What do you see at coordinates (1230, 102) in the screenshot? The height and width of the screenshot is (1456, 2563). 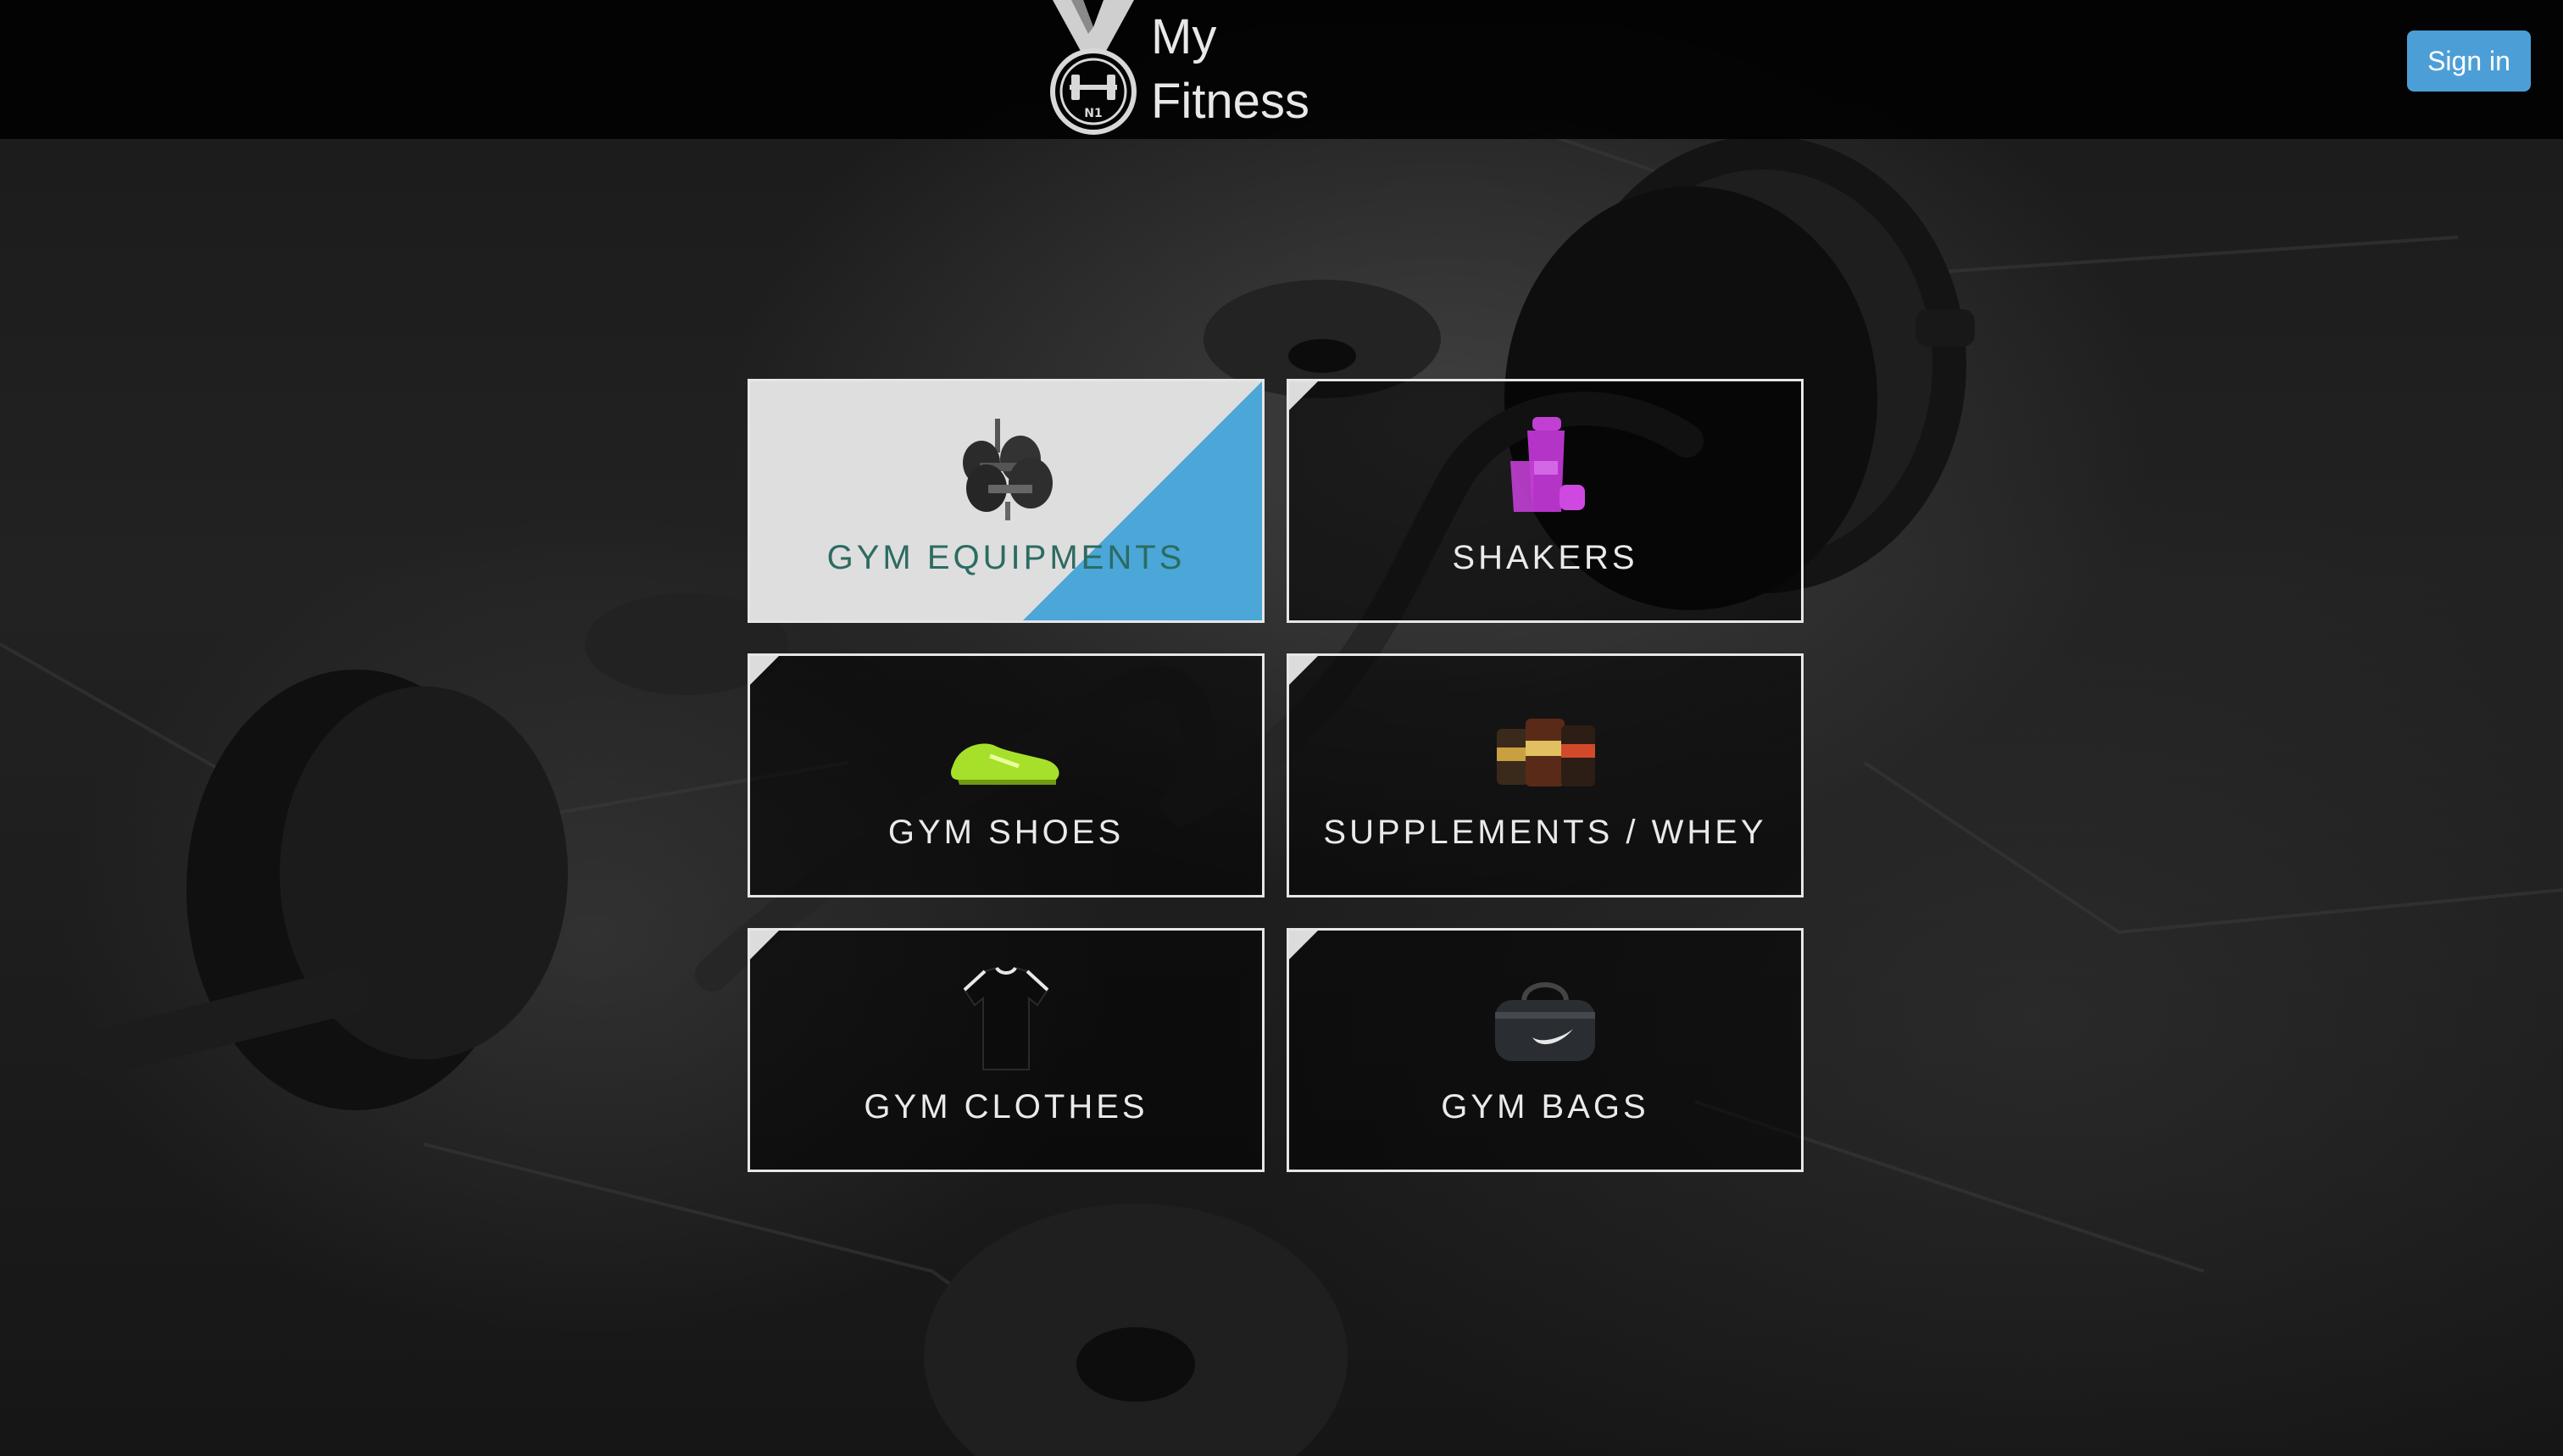 I see `brand-name-line2: Fitness` at bounding box center [1230, 102].